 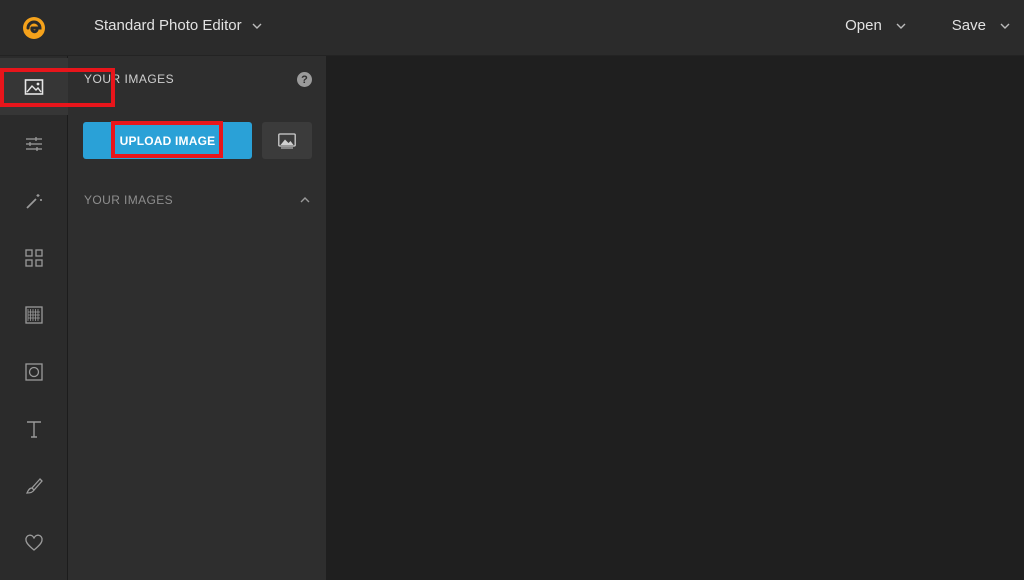 I want to click on images-icon, so click(x=287, y=140).